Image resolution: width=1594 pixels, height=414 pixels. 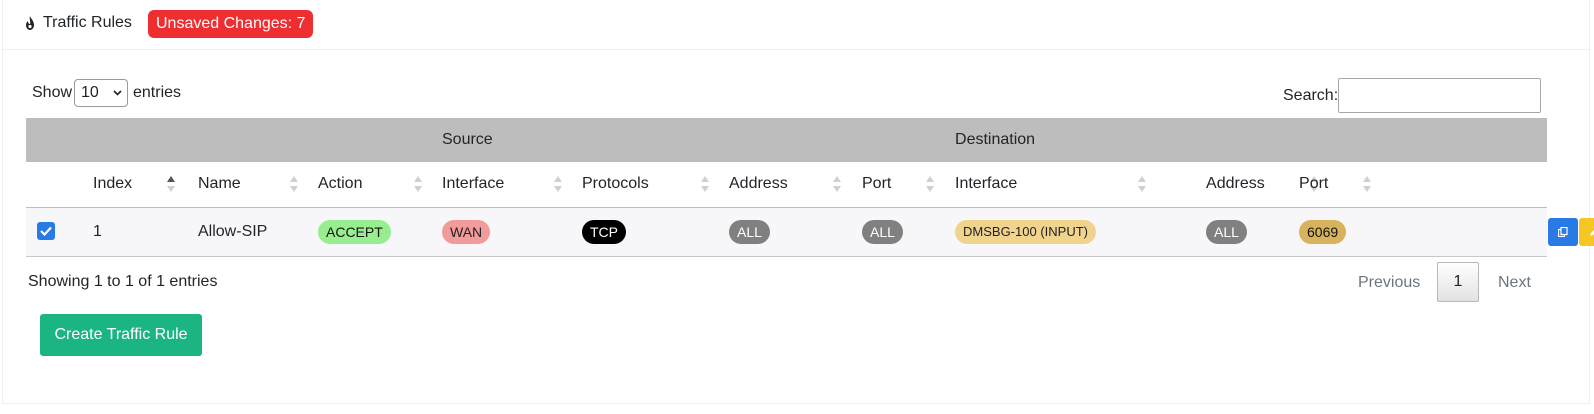 I want to click on page-button-current: 1, so click(x=1458, y=282).